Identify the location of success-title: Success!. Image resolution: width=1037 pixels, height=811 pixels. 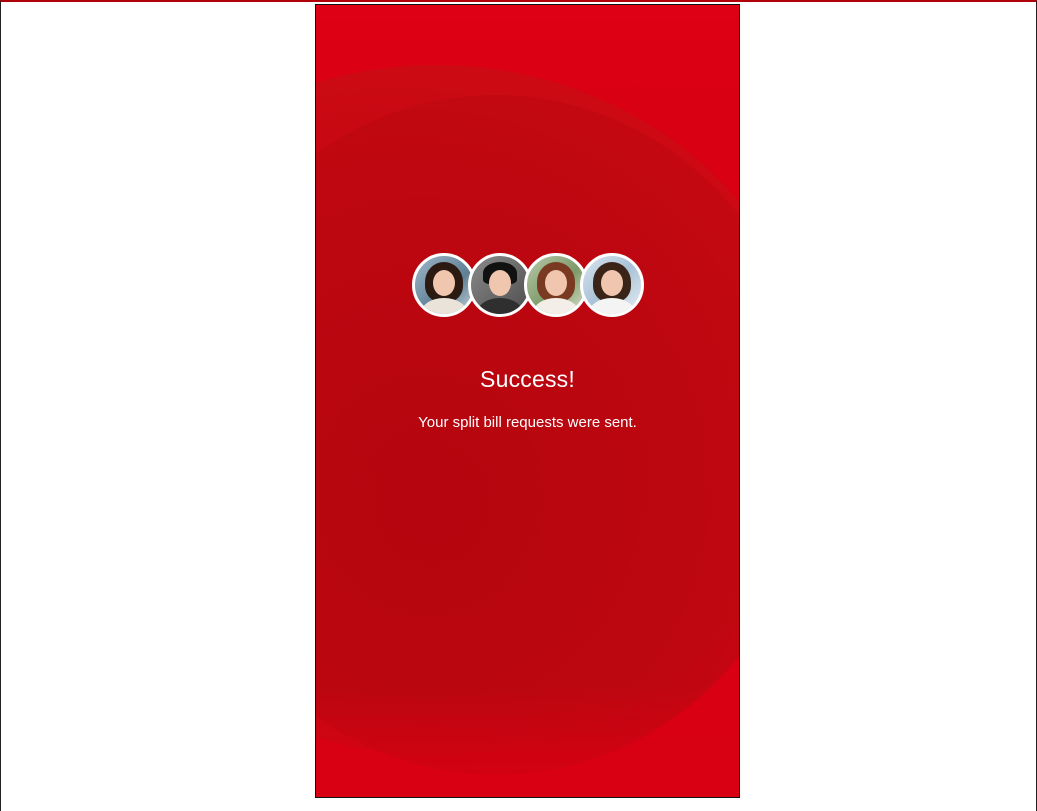
(527, 379).